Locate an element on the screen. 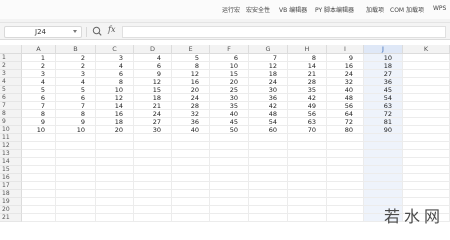 Image resolution: width=450 pixels, height=240 pixels. grid-cell: 90 is located at coordinates (383, 130).